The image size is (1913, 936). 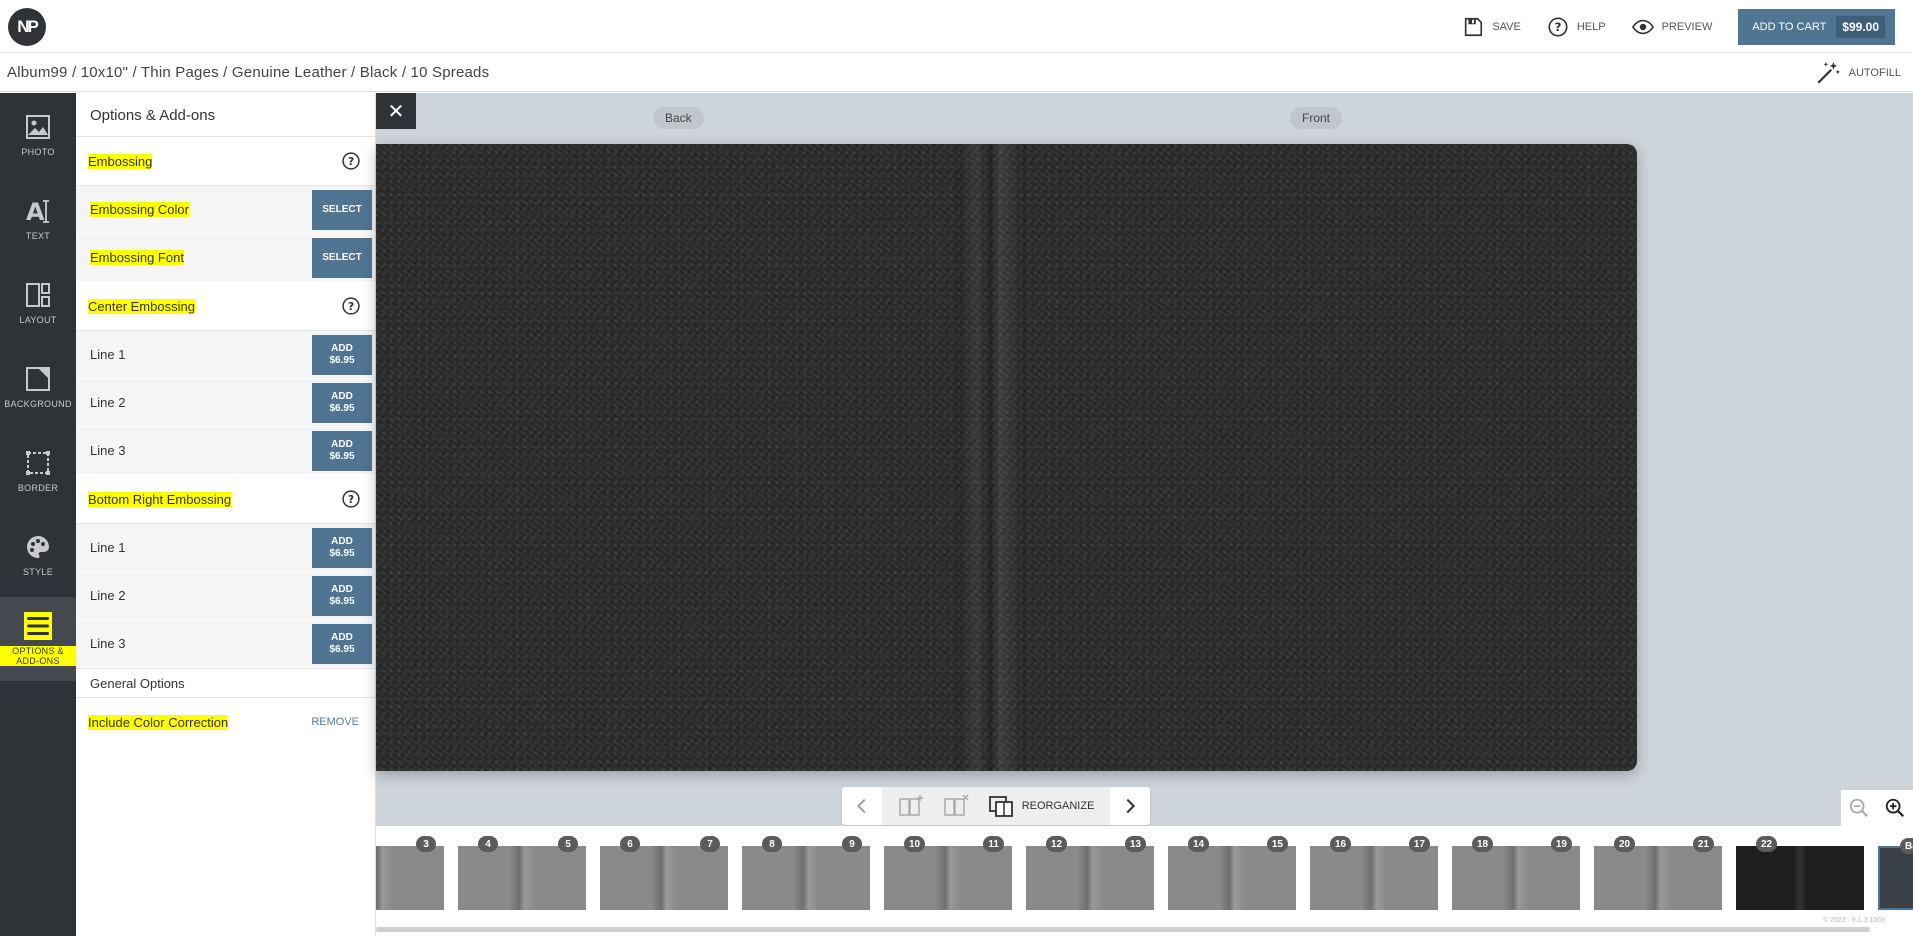 What do you see at coordinates (38, 488) in the screenshot?
I see `rail-label: BORDER` at bounding box center [38, 488].